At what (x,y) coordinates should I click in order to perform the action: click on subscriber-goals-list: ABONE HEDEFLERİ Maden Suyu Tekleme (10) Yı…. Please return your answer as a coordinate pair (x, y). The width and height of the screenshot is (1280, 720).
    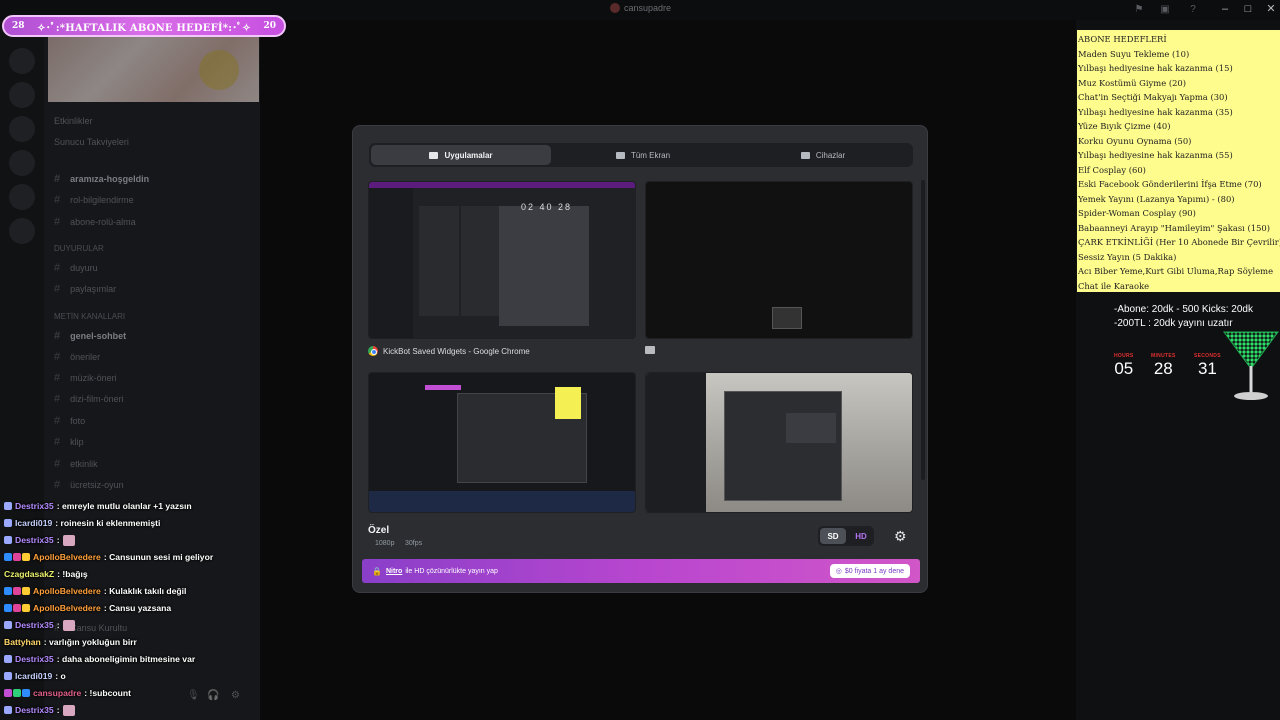
    Looking at the image, I should click on (1178, 161).